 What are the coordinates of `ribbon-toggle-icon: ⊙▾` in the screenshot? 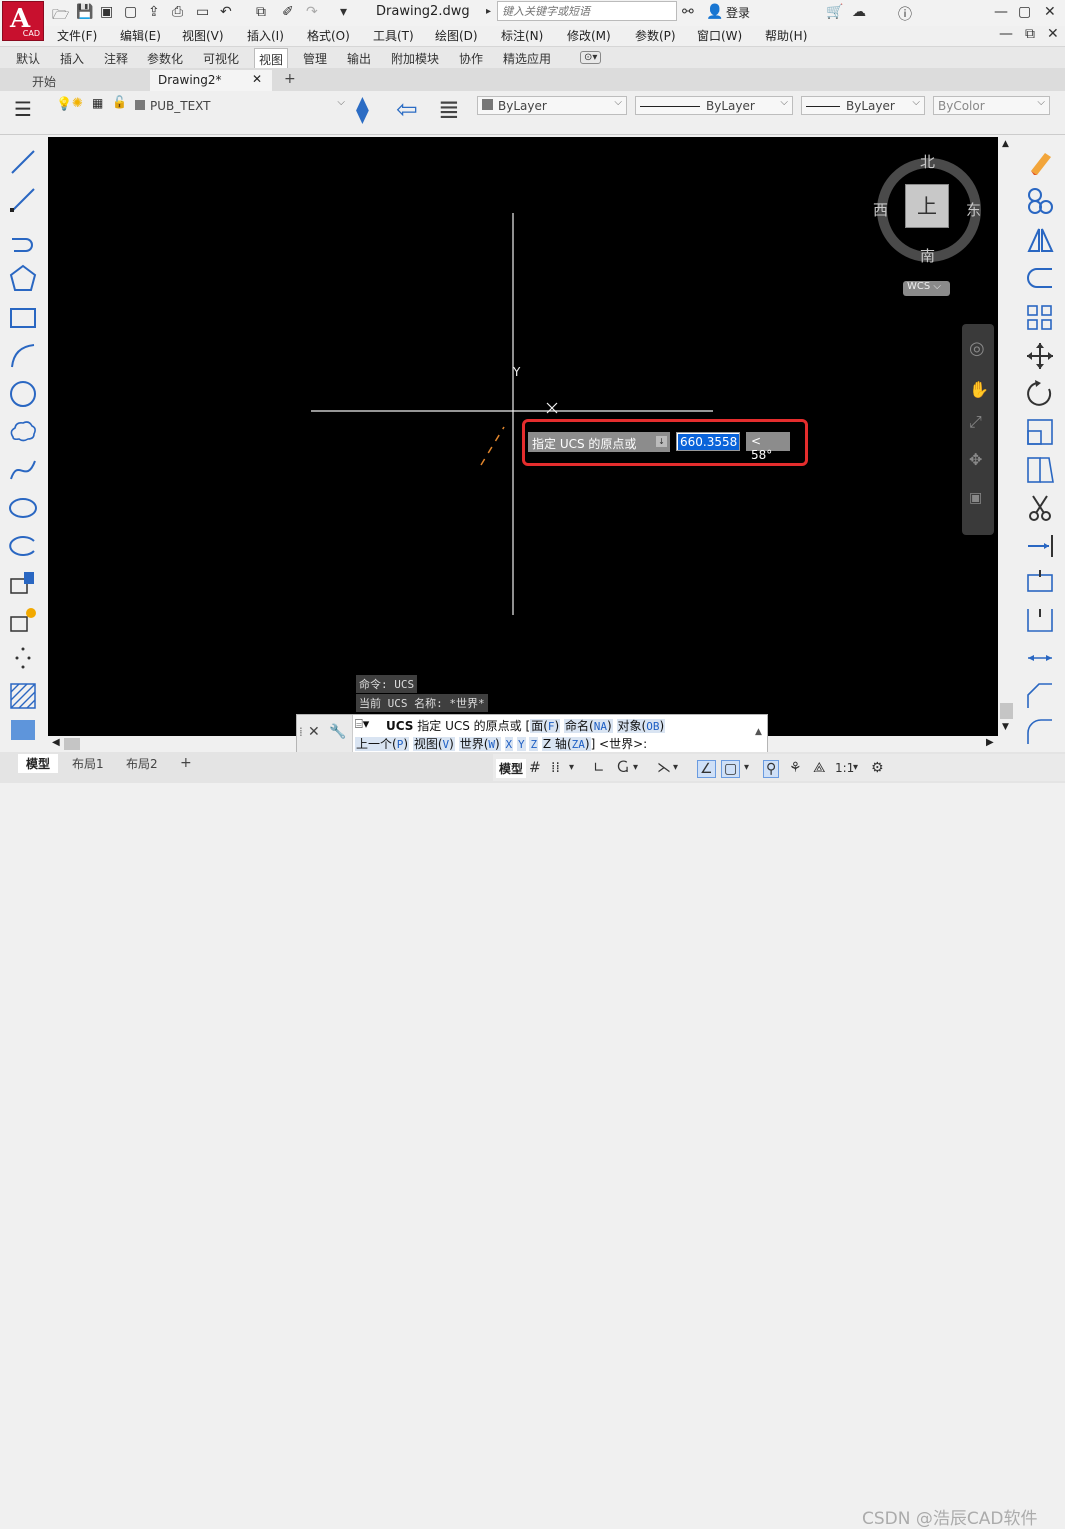 It's located at (591, 57).